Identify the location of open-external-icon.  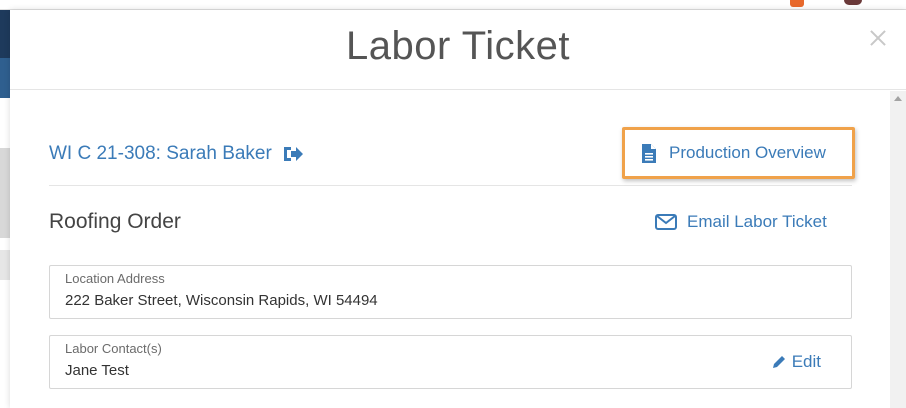
(293, 154).